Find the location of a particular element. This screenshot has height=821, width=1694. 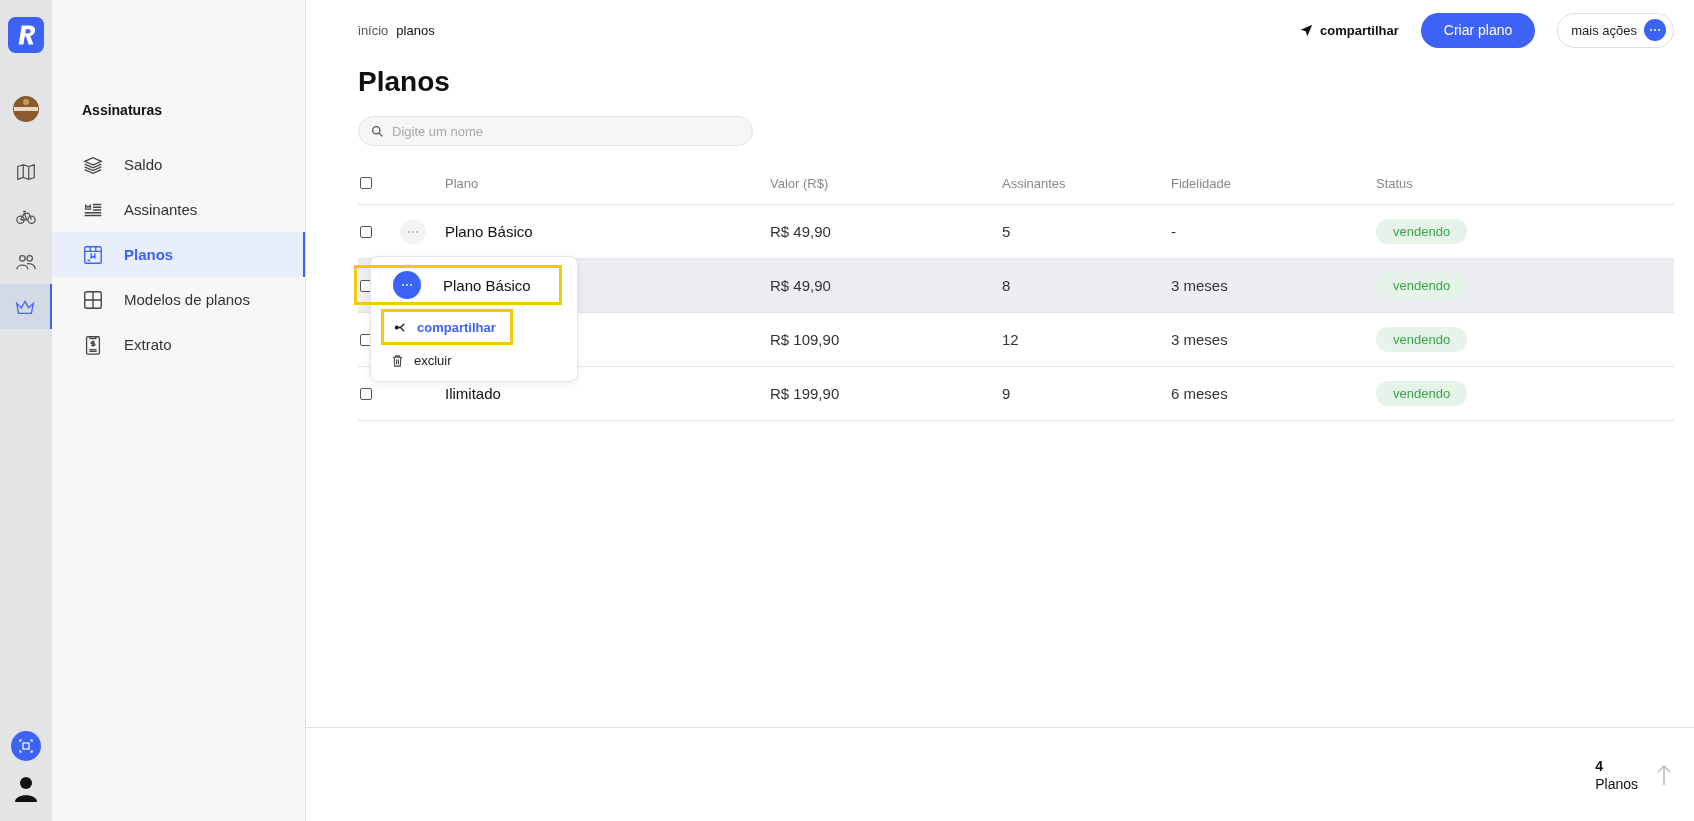

table-cell: 12 is located at coordinates (1010, 339).